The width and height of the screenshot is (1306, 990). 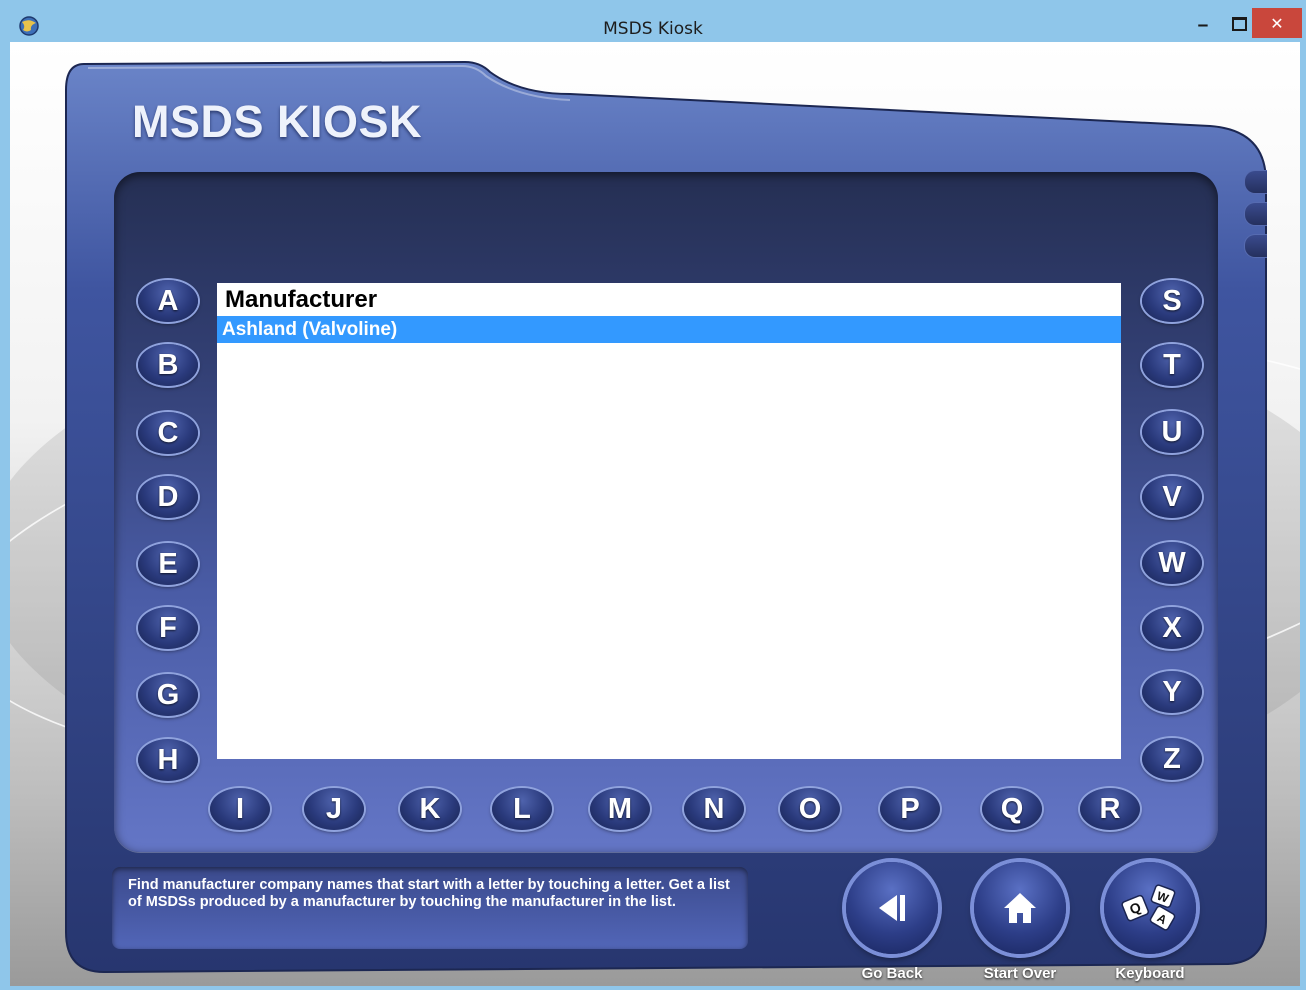 I want to click on back-arrow-icon, so click(x=892, y=908).